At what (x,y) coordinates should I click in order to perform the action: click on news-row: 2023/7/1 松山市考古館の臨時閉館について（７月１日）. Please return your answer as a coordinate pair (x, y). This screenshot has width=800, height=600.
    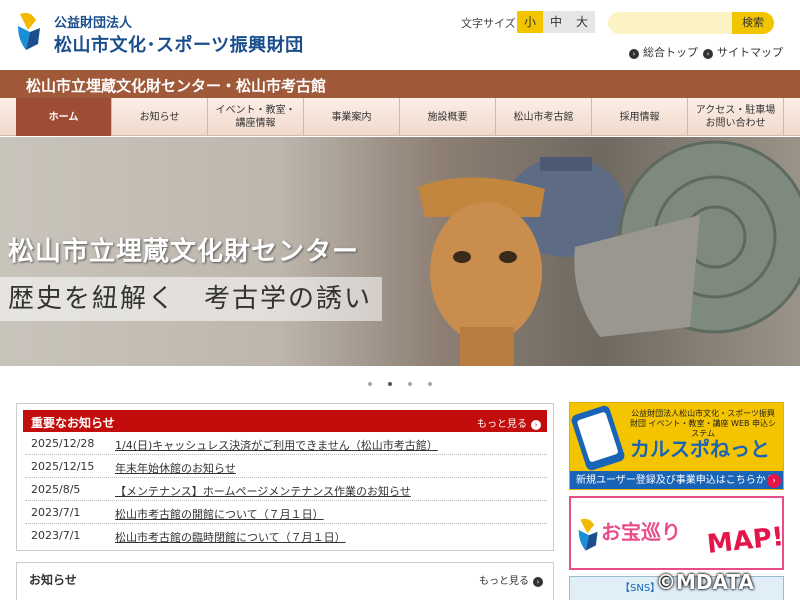
    Looking at the image, I should click on (286, 536).